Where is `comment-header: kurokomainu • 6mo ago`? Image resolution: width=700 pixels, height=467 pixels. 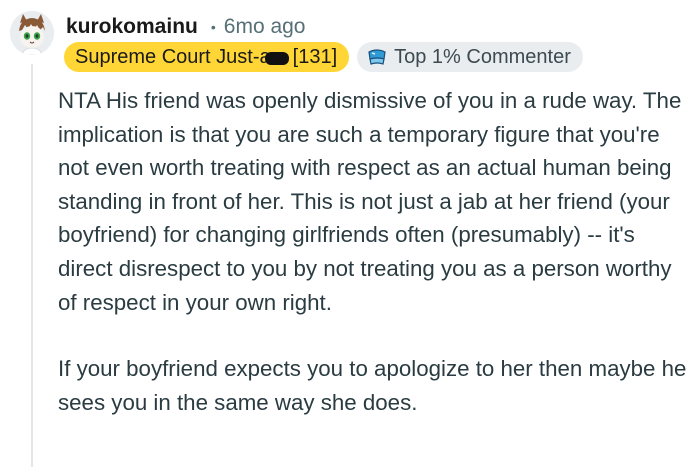
comment-header: kurokomainu • 6mo ago is located at coordinates (186, 27).